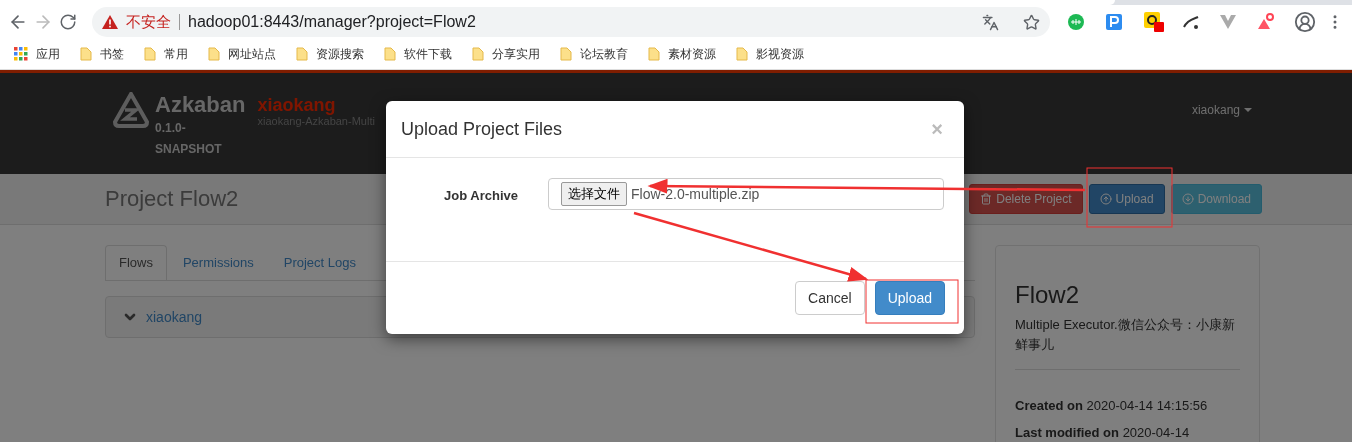 The width and height of the screenshot is (1352, 442). I want to click on bookmark-item: 常用, so click(166, 54).